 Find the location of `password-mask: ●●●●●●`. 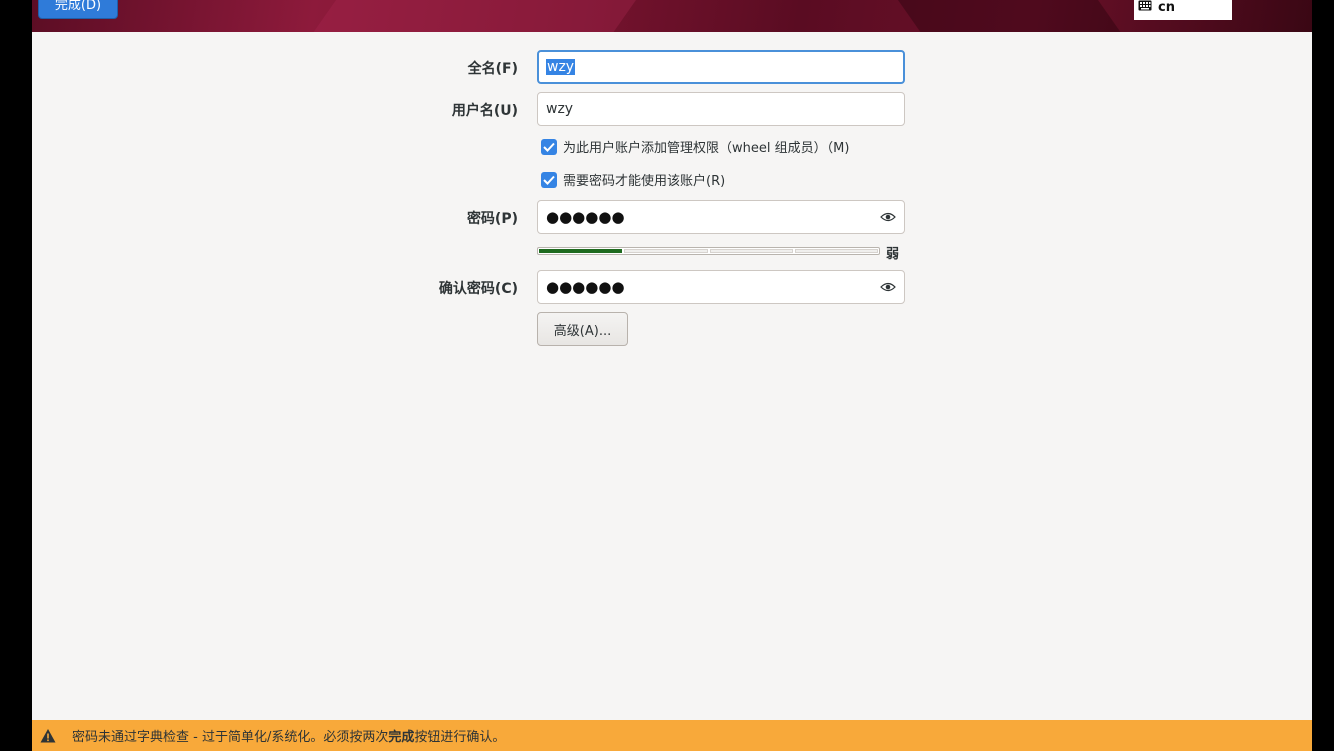

password-mask: ●●●●●● is located at coordinates (585, 217).